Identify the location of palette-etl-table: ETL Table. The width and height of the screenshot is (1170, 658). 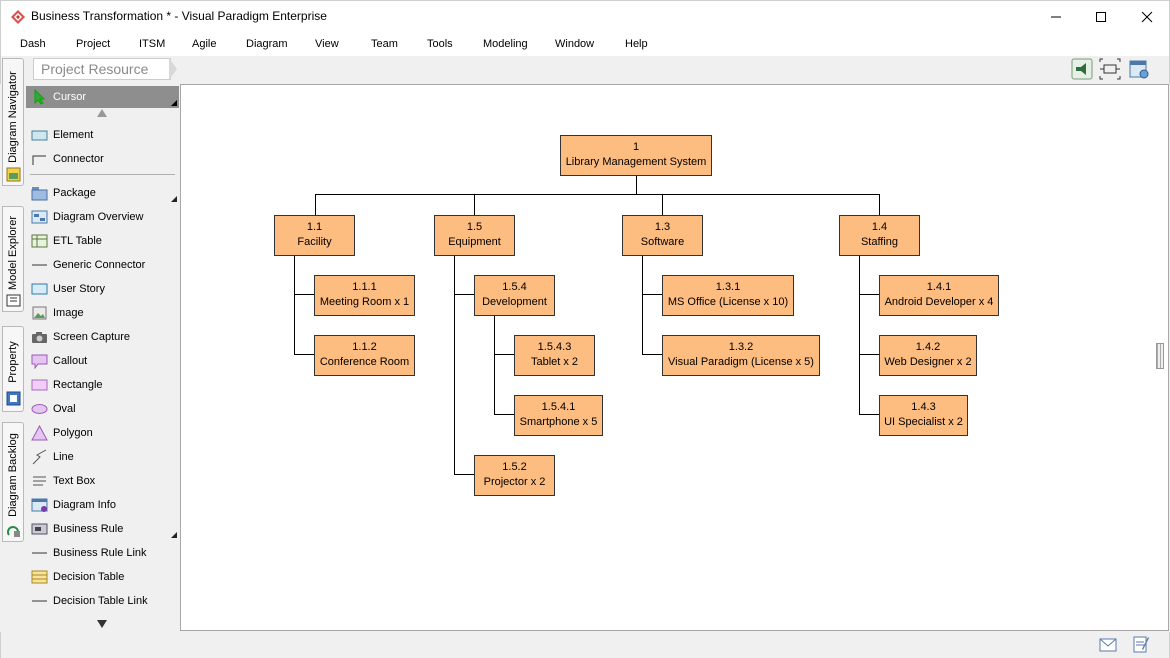
(102, 241).